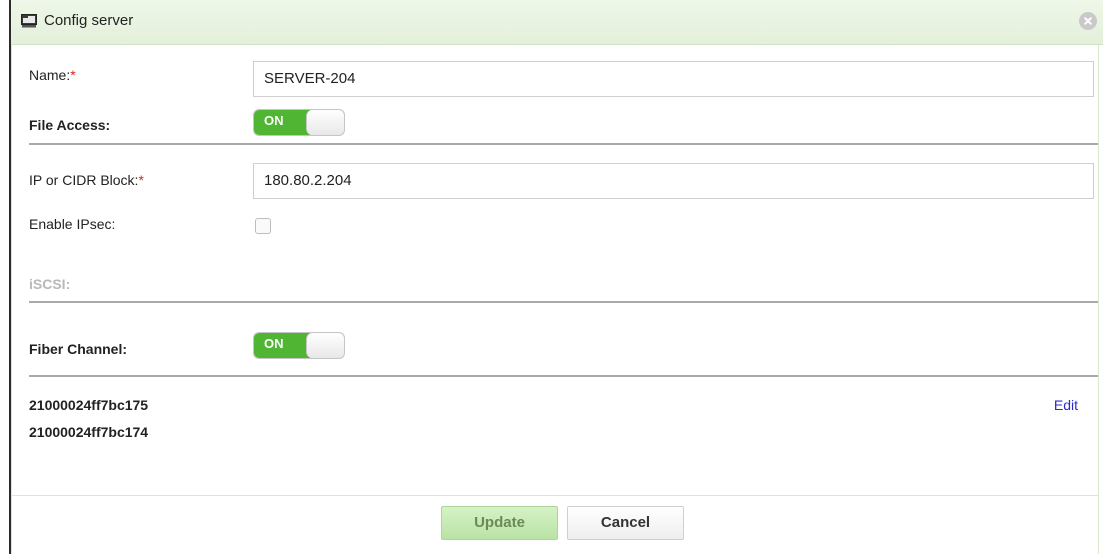  Describe the element at coordinates (673, 181) in the screenshot. I see `ip-input: 180.80.2.204` at that location.